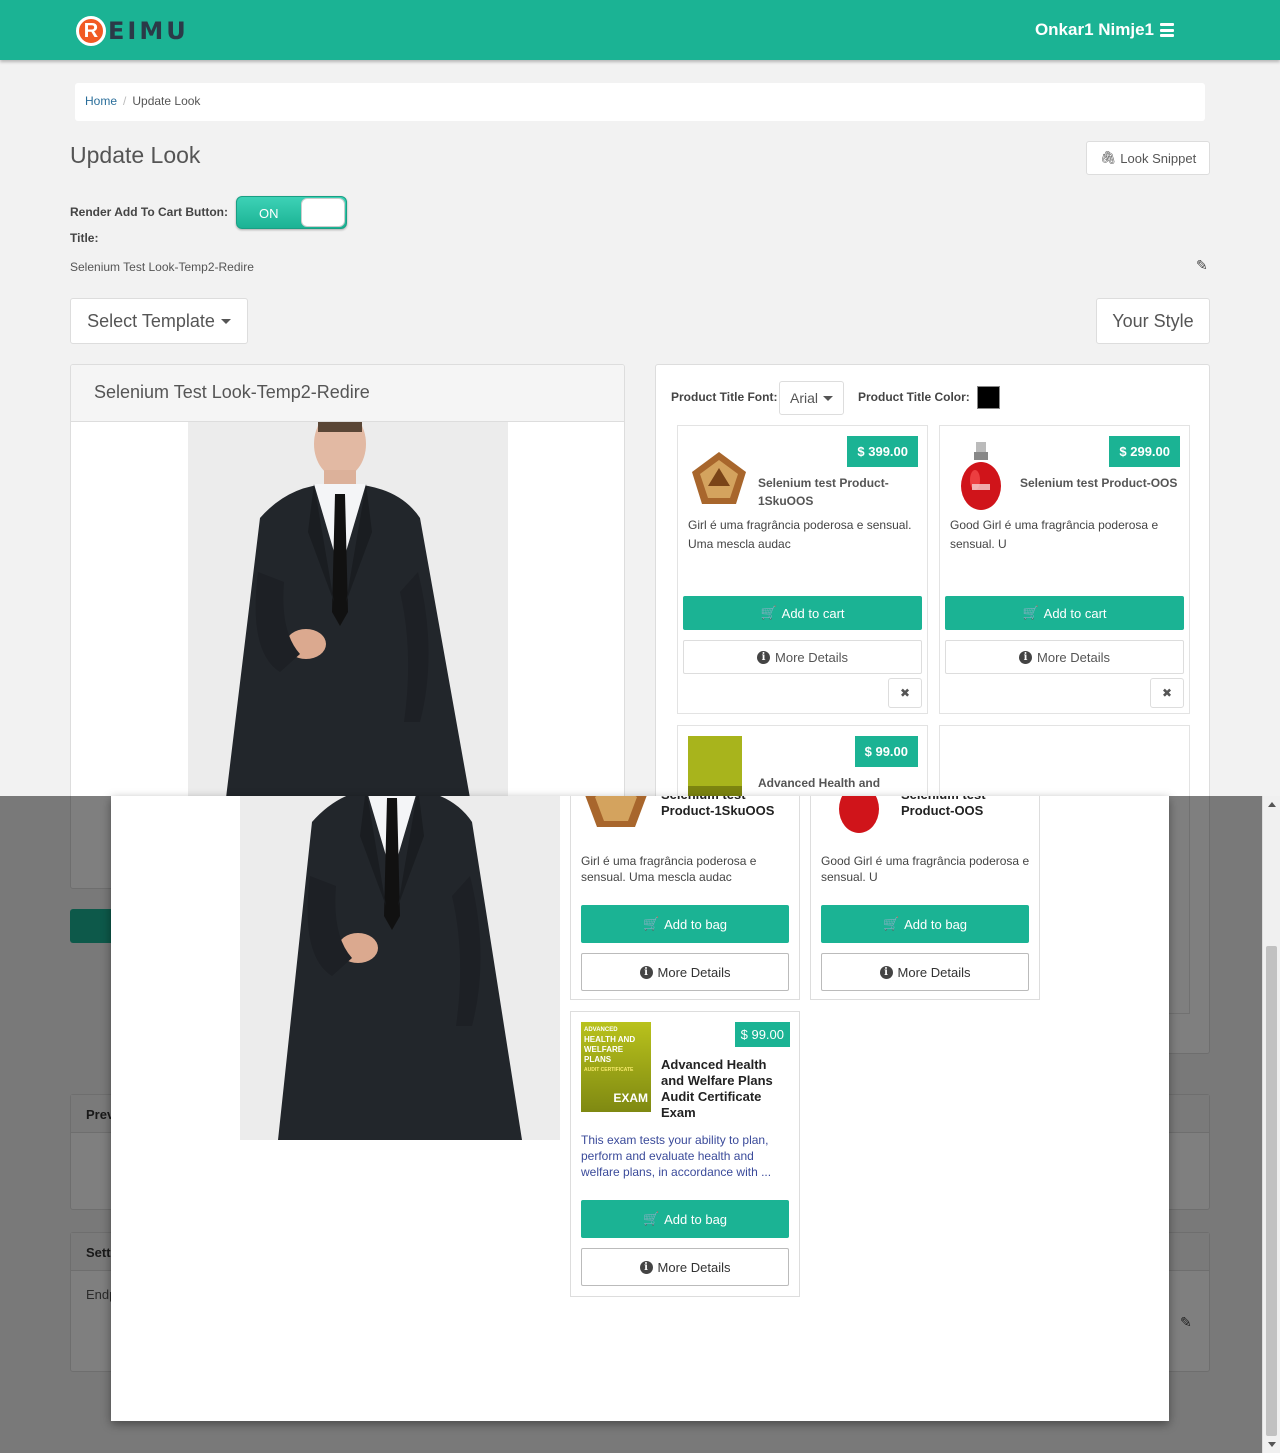  What do you see at coordinates (135, 155) in the screenshot?
I see `page-title: Update Look` at bounding box center [135, 155].